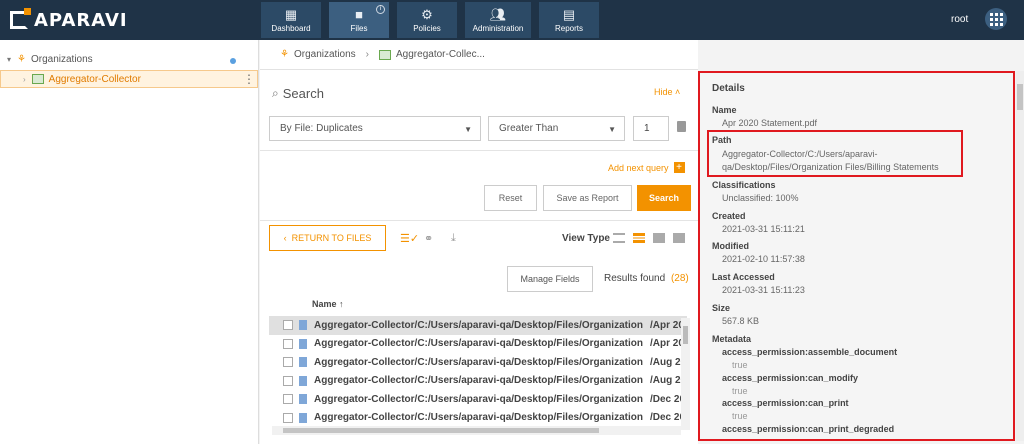  I want to click on aparavi-logo: APARAVI, so click(69, 19).